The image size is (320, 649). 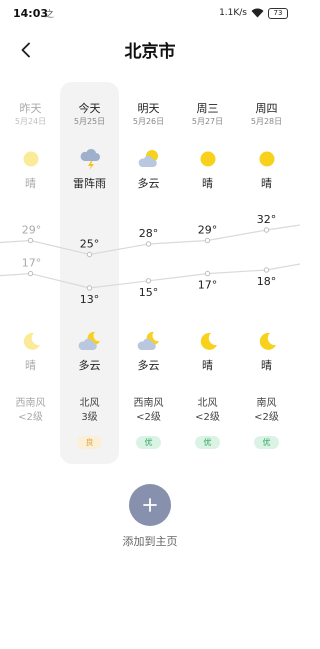 I want to click on thunderstorm-icon, so click(x=89, y=159).